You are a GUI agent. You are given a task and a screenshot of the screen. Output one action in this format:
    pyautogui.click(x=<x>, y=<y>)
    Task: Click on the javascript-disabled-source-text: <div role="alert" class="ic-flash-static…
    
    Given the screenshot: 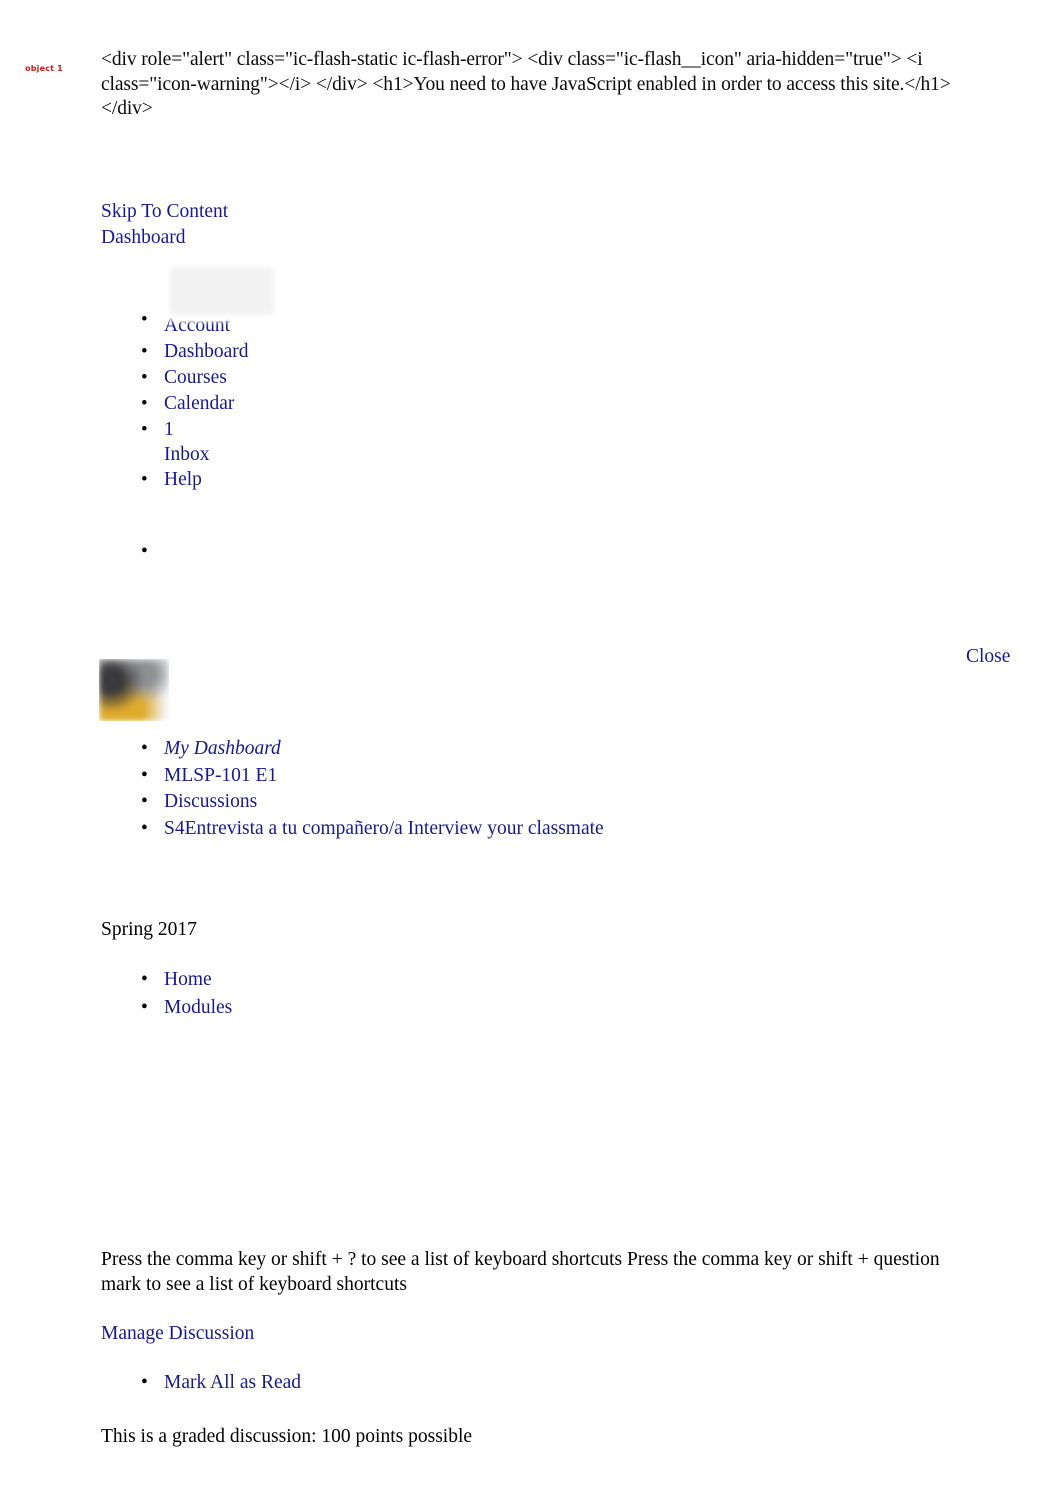 What is the action you would take?
    pyautogui.click(x=526, y=84)
    